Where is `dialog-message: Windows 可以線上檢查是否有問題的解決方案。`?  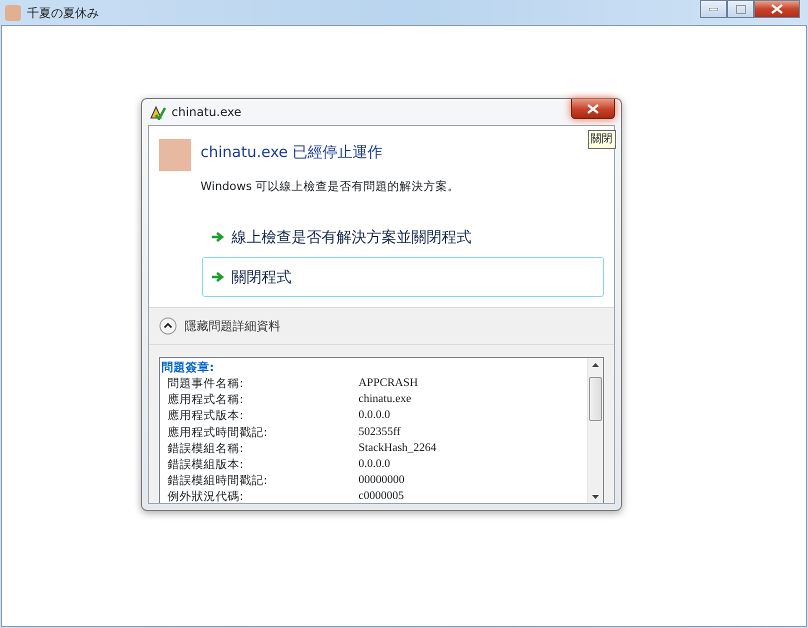 dialog-message: Windows 可以線上檢查是否有問題的解決方案。 is located at coordinates (330, 186).